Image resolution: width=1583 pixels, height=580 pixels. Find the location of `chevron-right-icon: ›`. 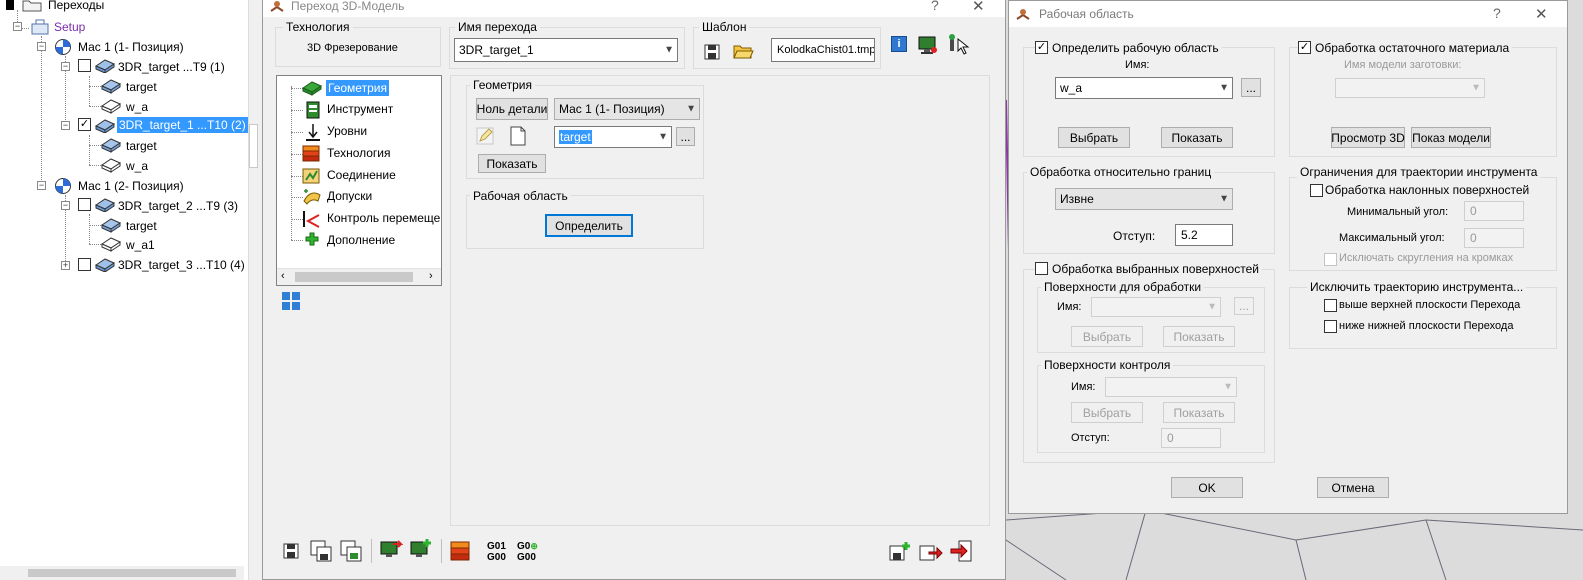

chevron-right-icon: › is located at coordinates (431, 276).